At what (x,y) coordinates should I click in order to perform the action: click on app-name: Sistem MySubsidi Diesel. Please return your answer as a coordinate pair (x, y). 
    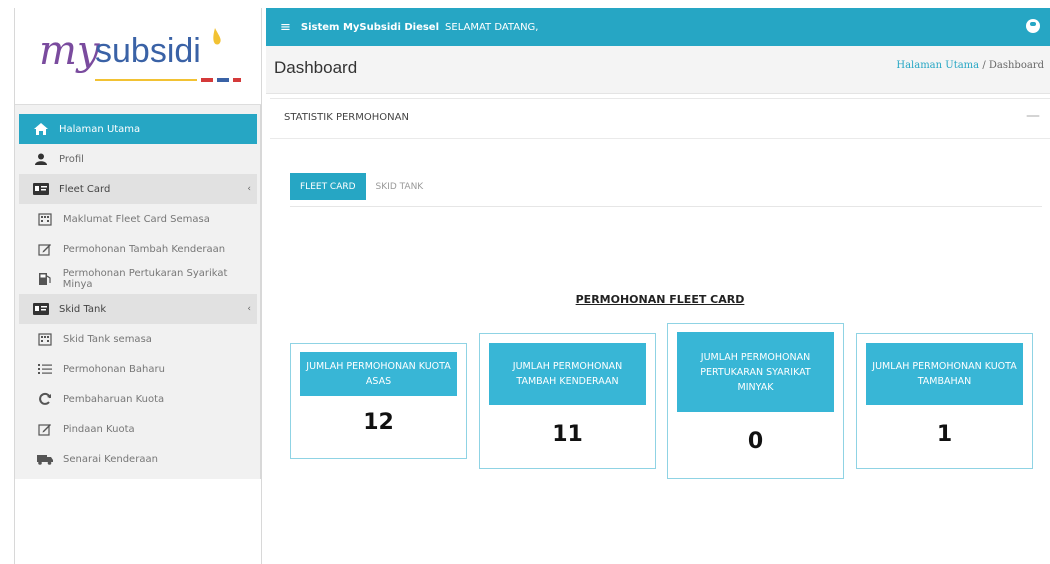
    Looking at the image, I should click on (370, 27).